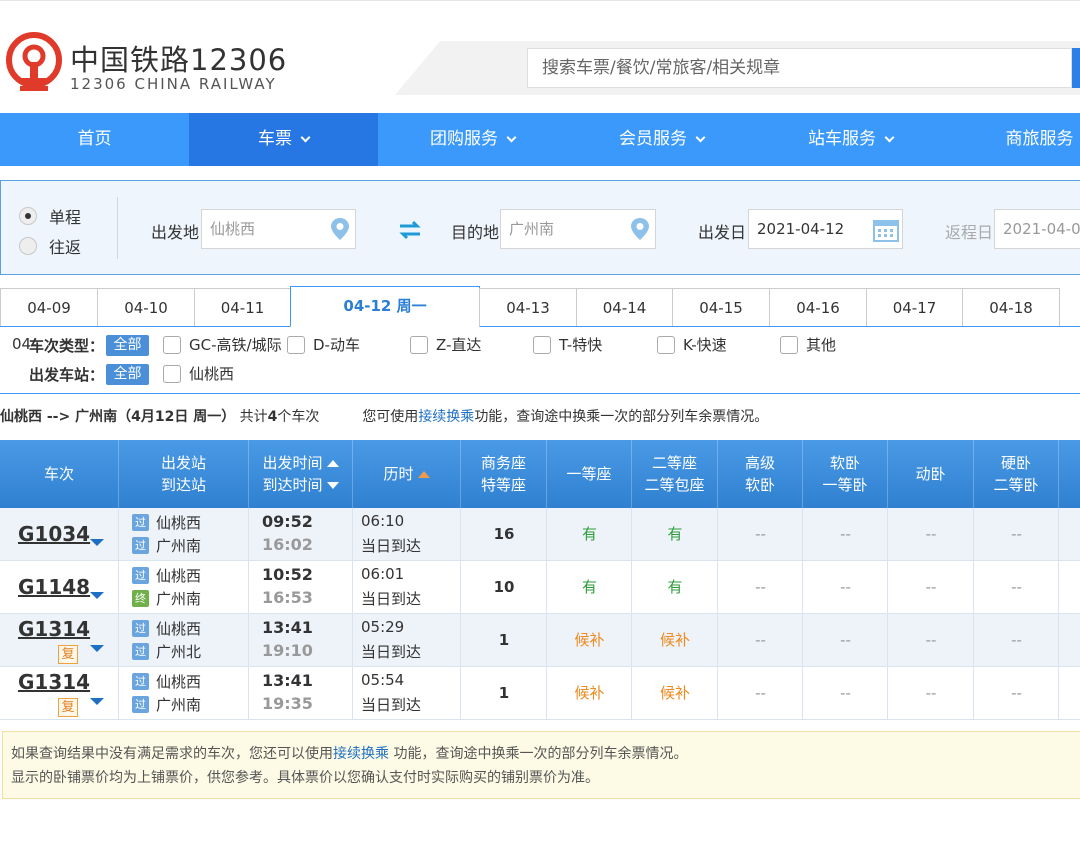 The height and width of the screenshot is (858, 1080). I want to click on hint-prefix: 您可使用, so click(390, 417).